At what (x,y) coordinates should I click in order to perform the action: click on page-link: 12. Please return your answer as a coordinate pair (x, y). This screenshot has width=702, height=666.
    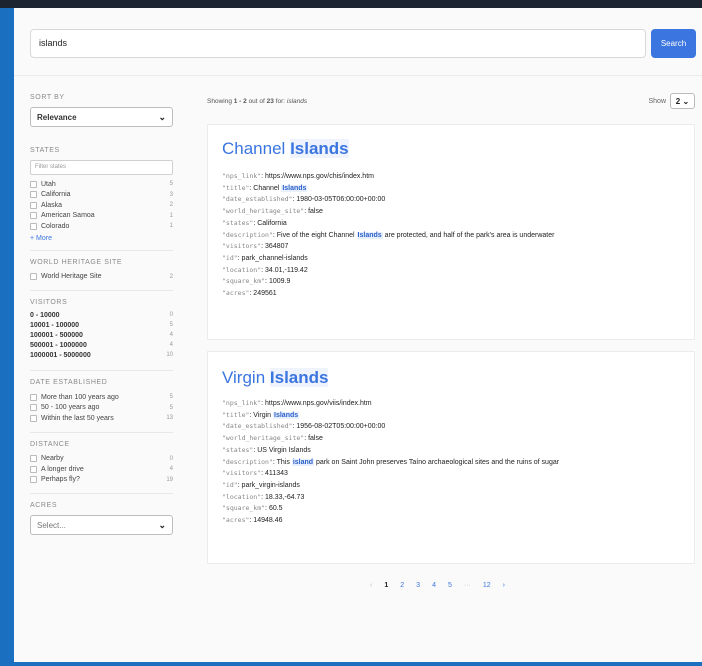
    Looking at the image, I should click on (487, 585).